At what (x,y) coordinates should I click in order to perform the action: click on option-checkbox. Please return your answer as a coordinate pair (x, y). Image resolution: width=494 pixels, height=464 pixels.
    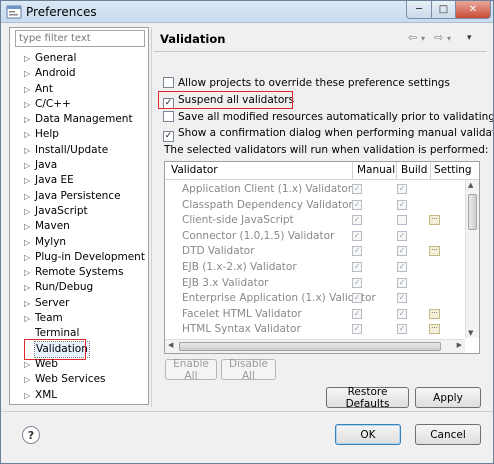
    Looking at the image, I should click on (168, 116).